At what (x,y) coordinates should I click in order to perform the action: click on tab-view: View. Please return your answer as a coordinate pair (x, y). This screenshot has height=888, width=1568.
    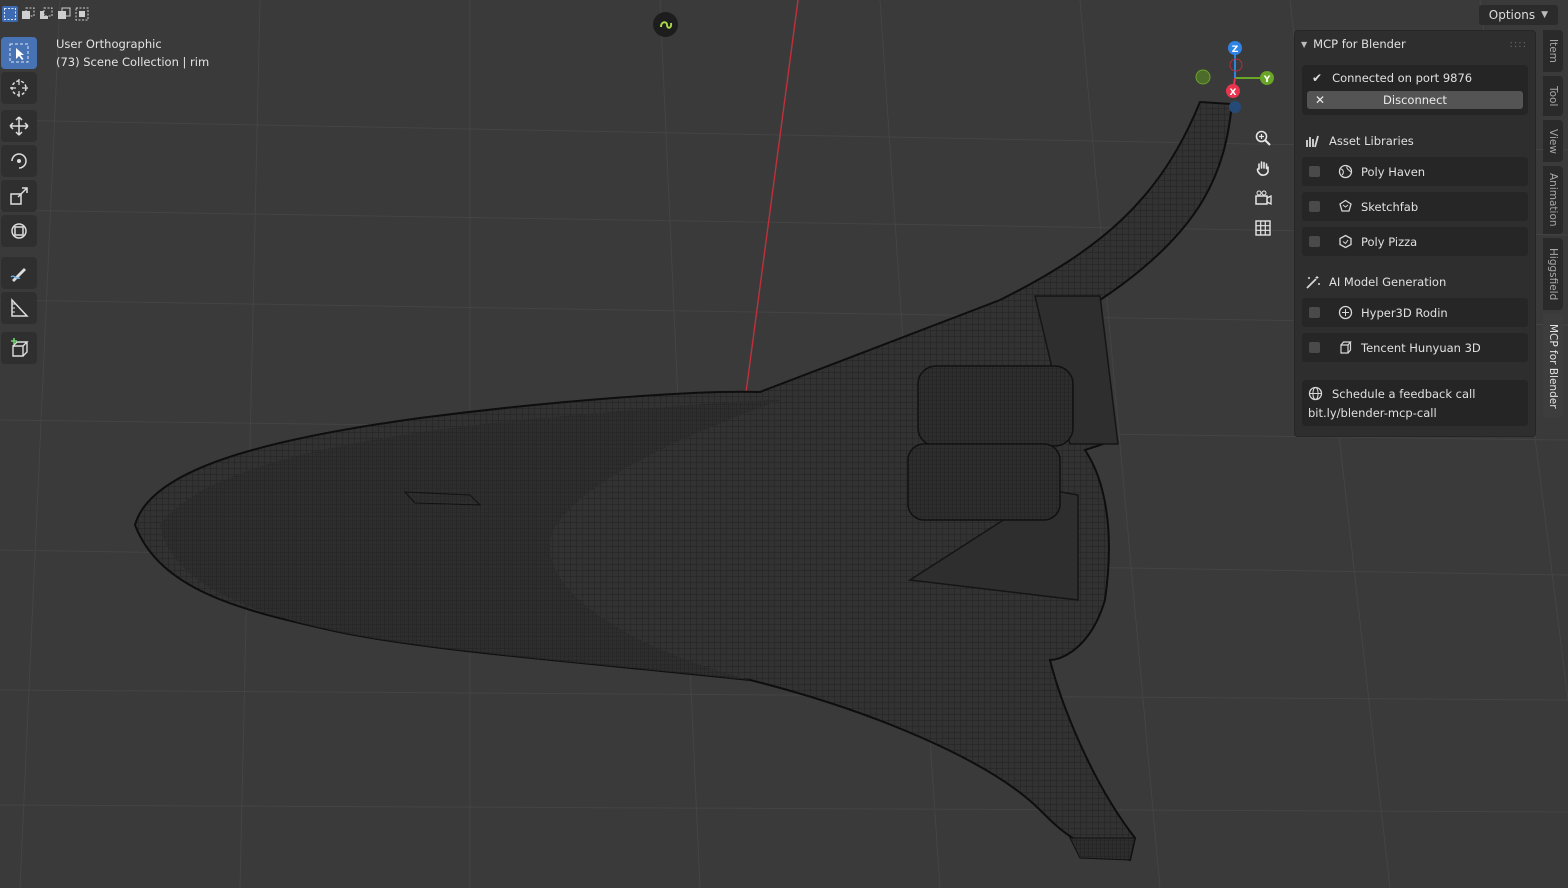
    Looking at the image, I should click on (1553, 141).